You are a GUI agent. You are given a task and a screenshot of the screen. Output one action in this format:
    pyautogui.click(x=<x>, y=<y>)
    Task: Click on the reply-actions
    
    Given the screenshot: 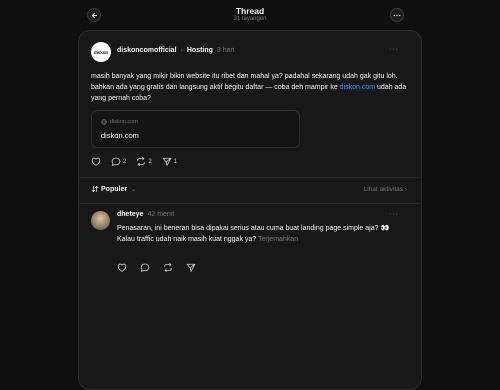 What is the action you would take?
    pyautogui.click(x=163, y=267)
    